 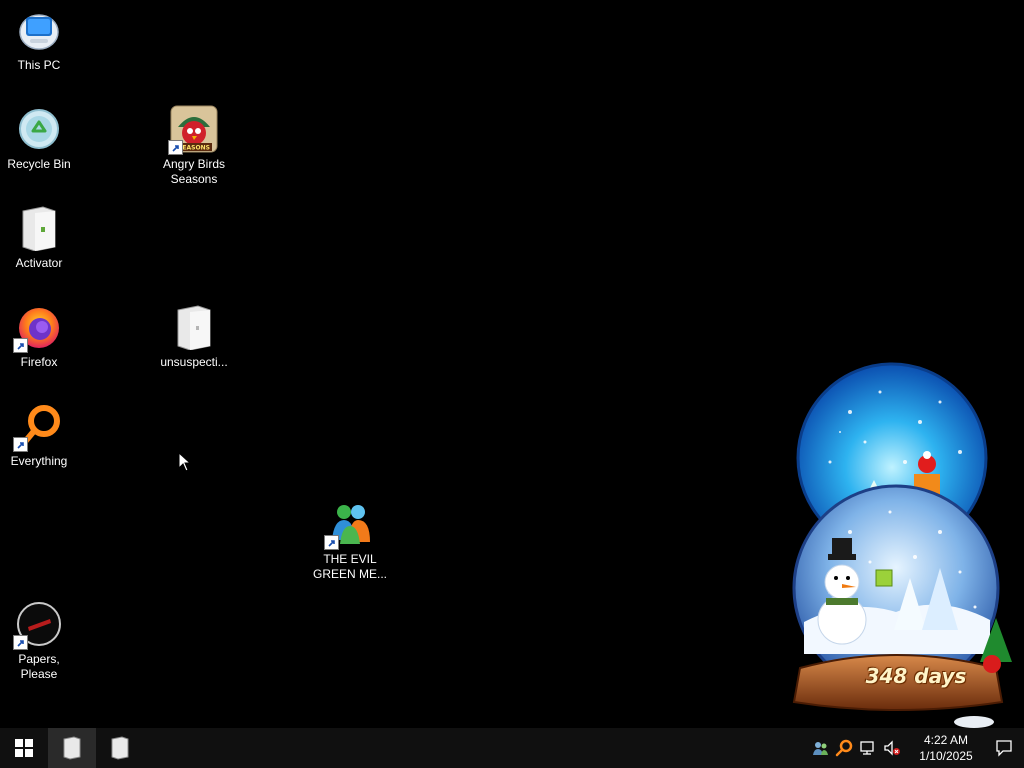 What do you see at coordinates (907, 545) in the screenshot?
I see `snow-globe-countdown-gadget: 348 days` at bounding box center [907, 545].